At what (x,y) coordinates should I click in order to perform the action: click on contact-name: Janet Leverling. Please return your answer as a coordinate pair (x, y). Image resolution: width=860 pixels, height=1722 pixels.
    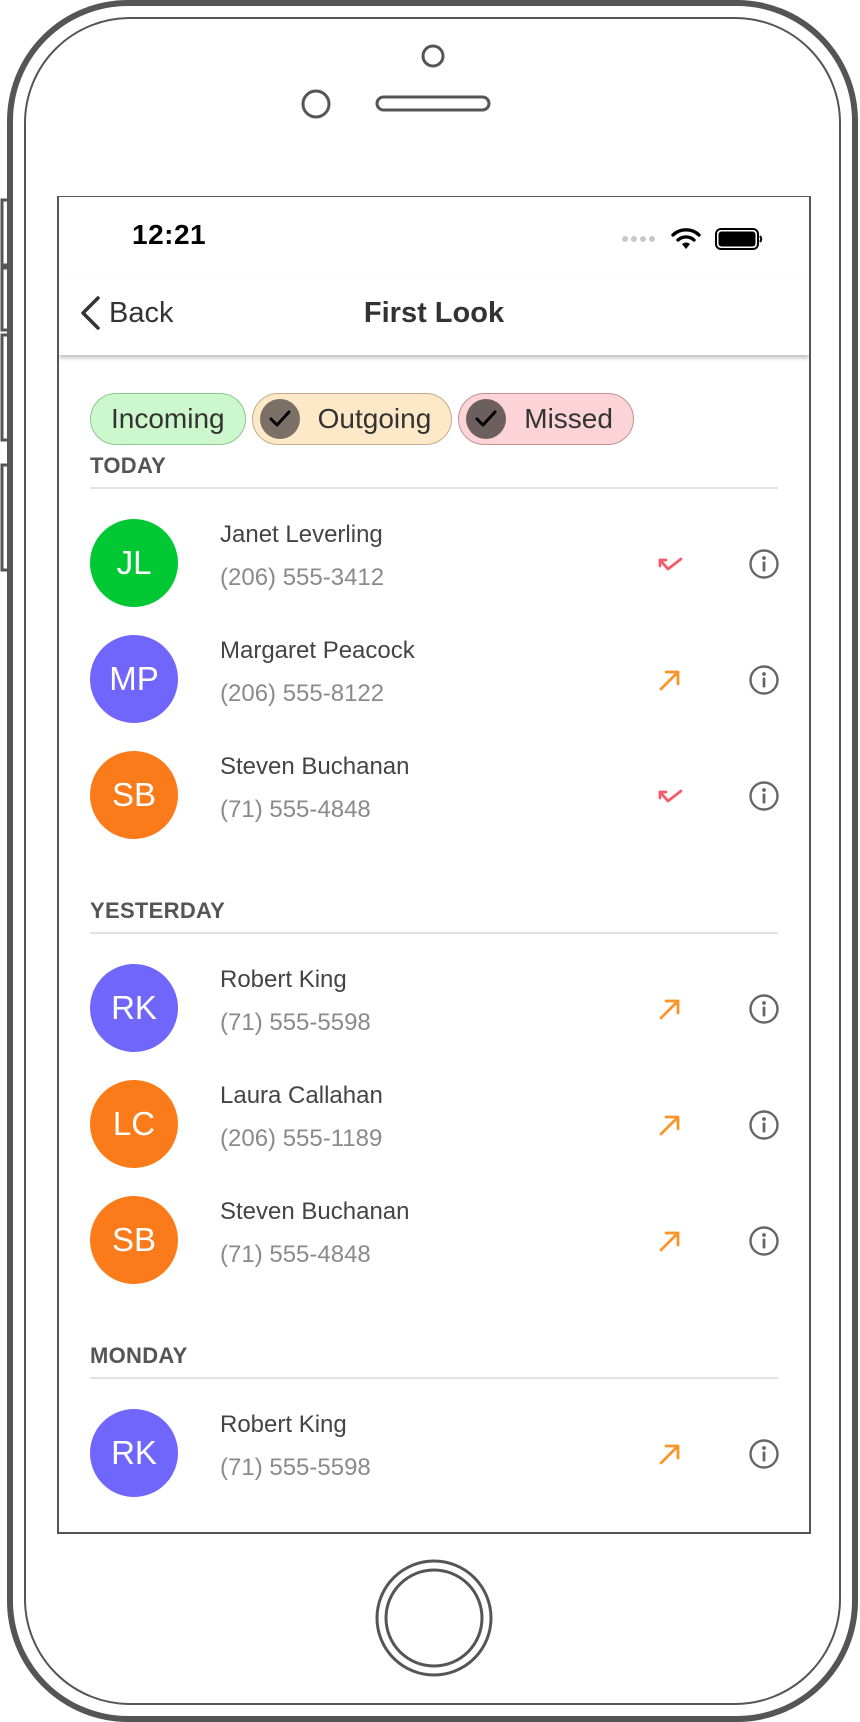
    Looking at the image, I should click on (301, 534).